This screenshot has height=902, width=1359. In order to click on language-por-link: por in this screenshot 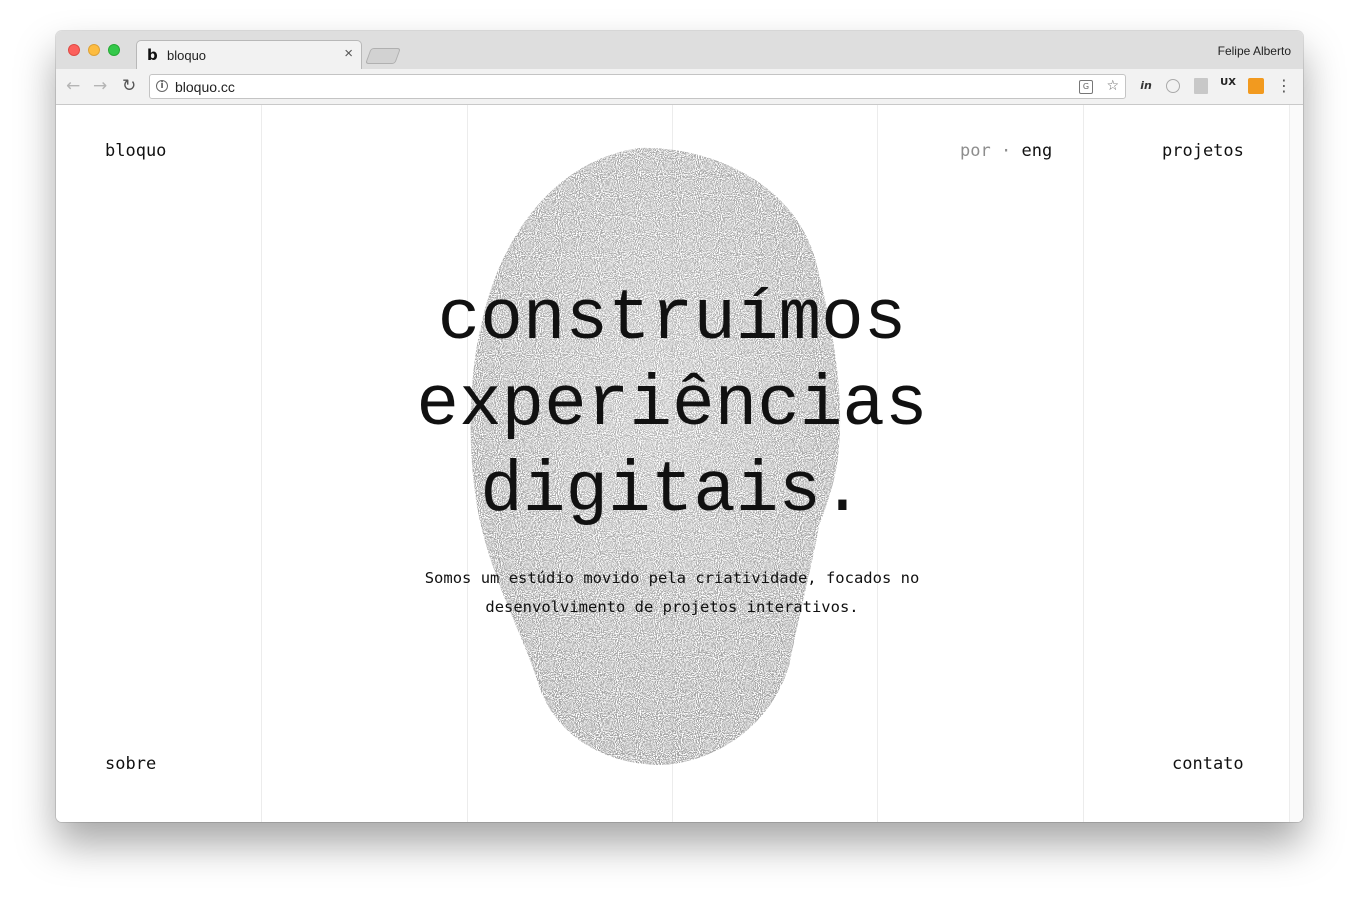, I will do `click(975, 151)`.